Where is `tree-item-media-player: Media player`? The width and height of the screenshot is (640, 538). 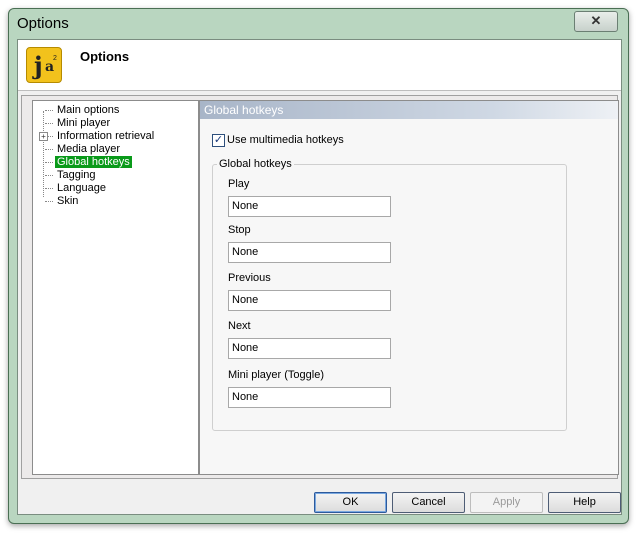 tree-item-media-player: Media player is located at coordinates (83, 149).